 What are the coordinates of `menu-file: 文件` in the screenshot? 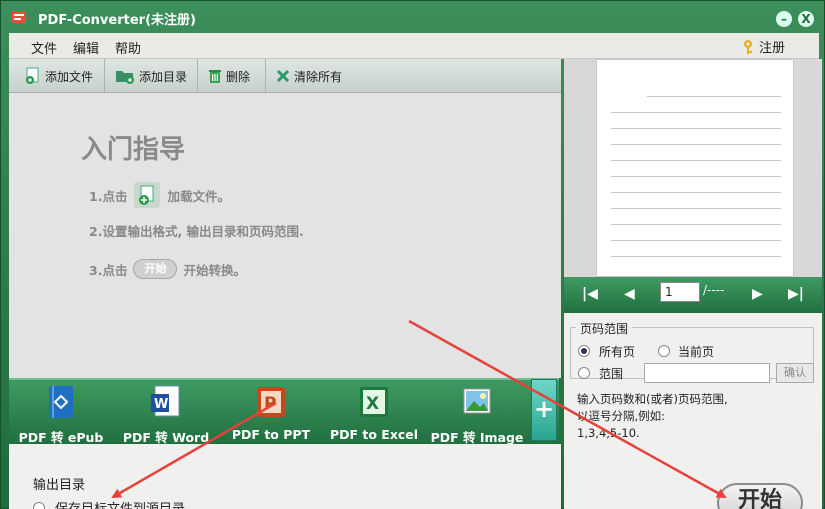 It's located at (44, 47).